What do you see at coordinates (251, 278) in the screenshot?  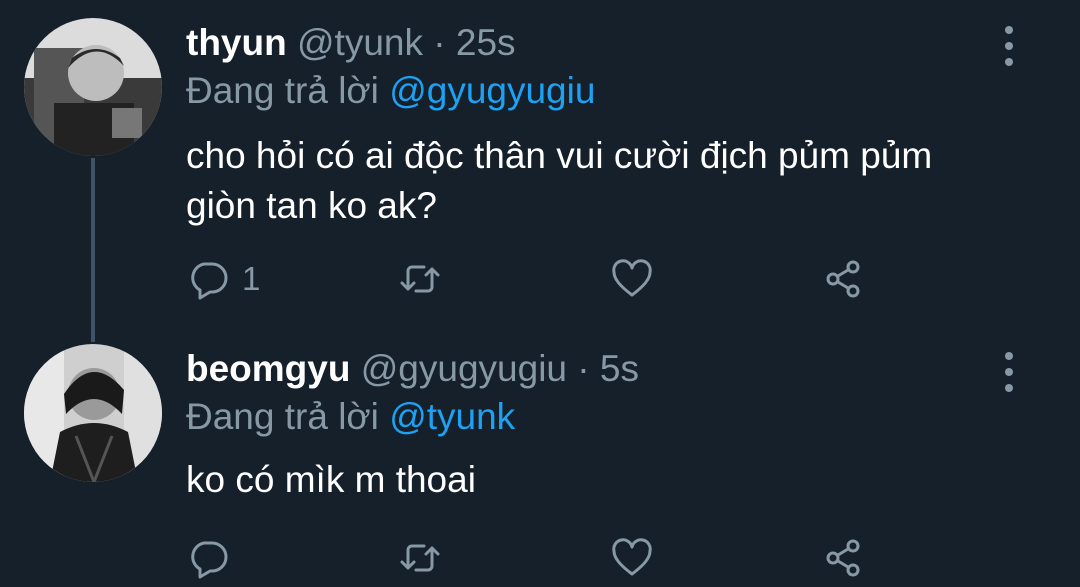 I see `reply-count: 1` at bounding box center [251, 278].